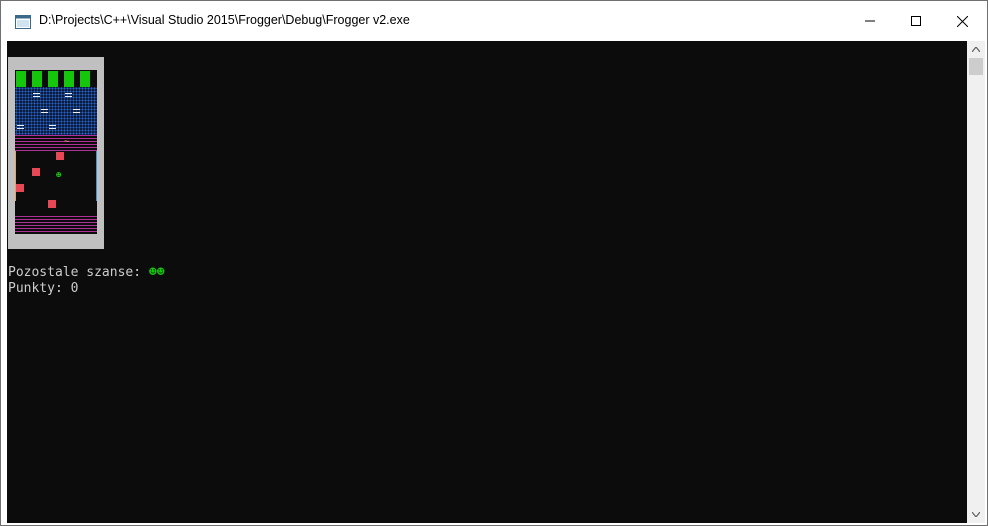 This screenshot has width=988, height=526. Describe the element at coordinates (78, 272) in the screenshot. I see `lives-label: Pozostale szanse:` at that location.